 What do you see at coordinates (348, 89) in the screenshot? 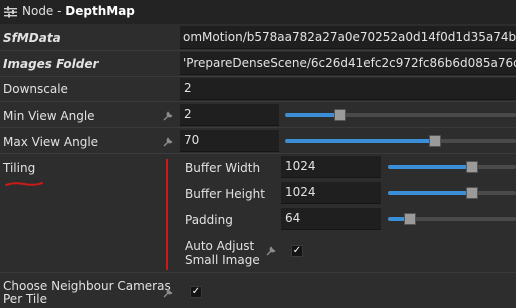
I see `downscale-field: 2` at bounding box center [348, 89].